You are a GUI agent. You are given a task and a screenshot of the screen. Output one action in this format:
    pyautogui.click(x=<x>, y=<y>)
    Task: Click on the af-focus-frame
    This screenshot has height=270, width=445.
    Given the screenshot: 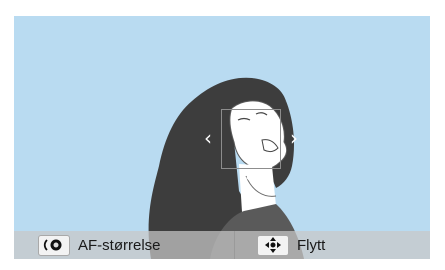 What is the action you would take?
    pyautogui.click(x=251, y=139)
    